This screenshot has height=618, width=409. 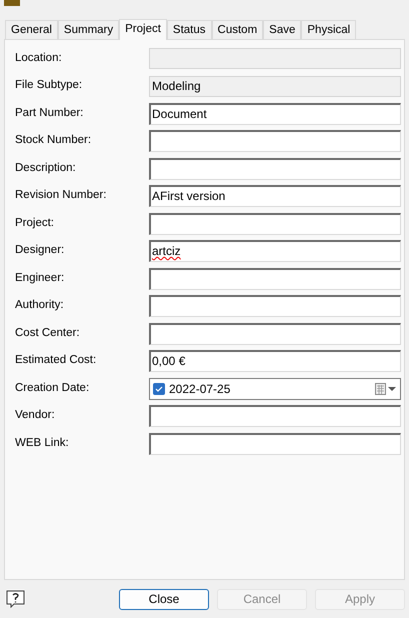 What do you see at coordinates (169, 361) in the screenshot?
I see `field-value: 0,00 €` at bounding box center [169, 361].